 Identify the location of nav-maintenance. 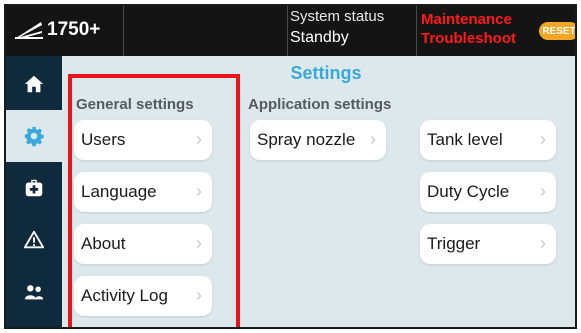
(34, 188).